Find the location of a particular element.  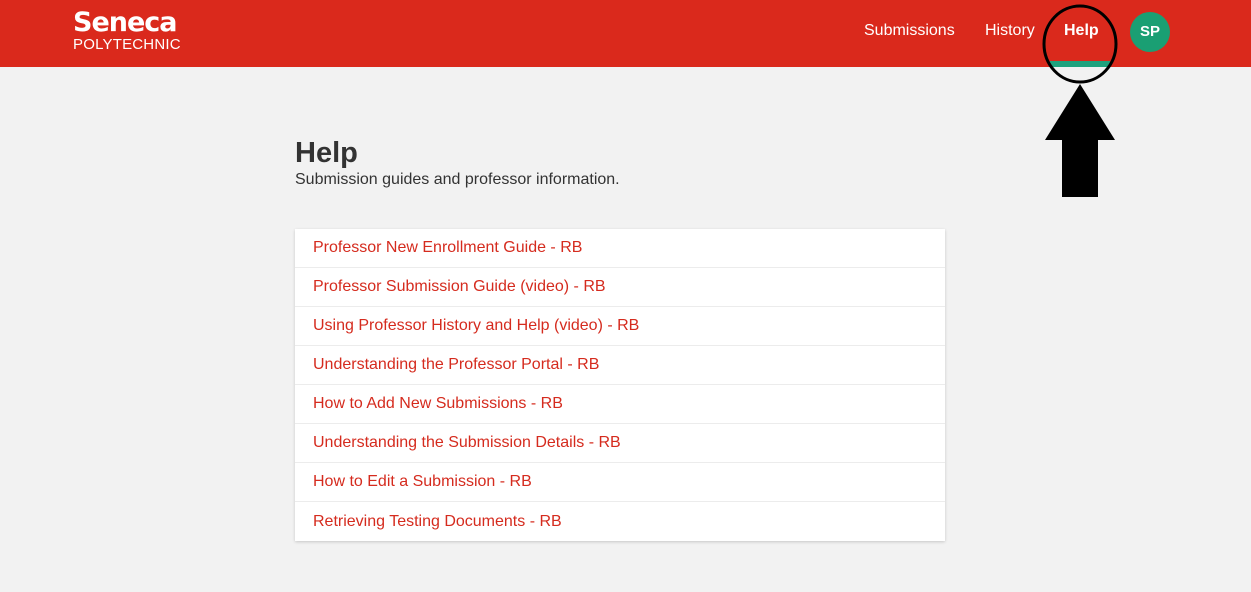

logo-name: Seneca is located at coordinates (125, 22).